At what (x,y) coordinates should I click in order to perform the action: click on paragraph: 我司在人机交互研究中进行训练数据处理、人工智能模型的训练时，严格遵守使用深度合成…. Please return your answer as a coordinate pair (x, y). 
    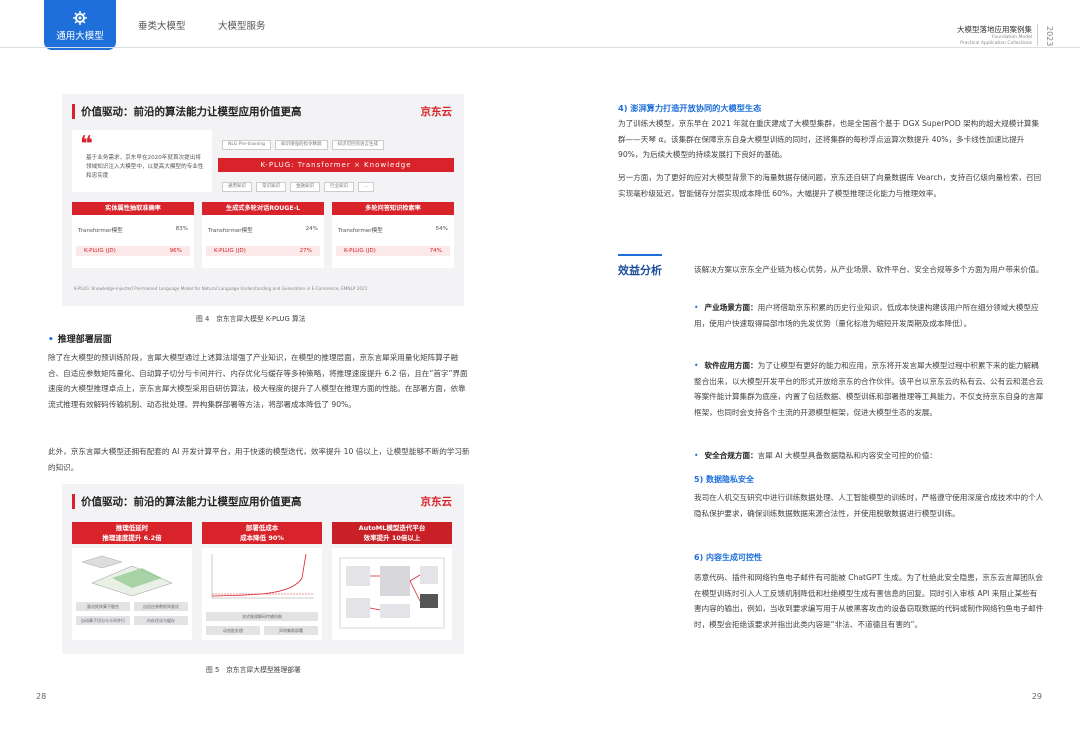
    Looking at the image, I should click on (869, 505).